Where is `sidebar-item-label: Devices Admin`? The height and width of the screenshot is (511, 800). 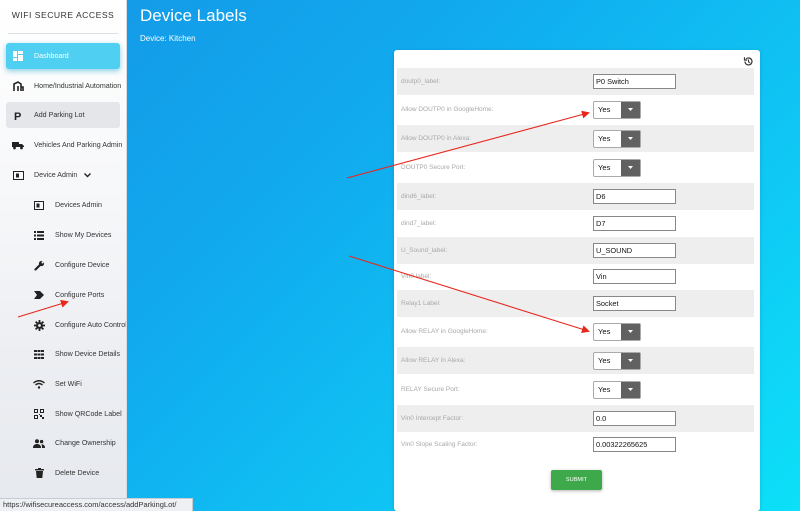
sidebar-item-label: Devices Admin is located at coordinates (78, 205).